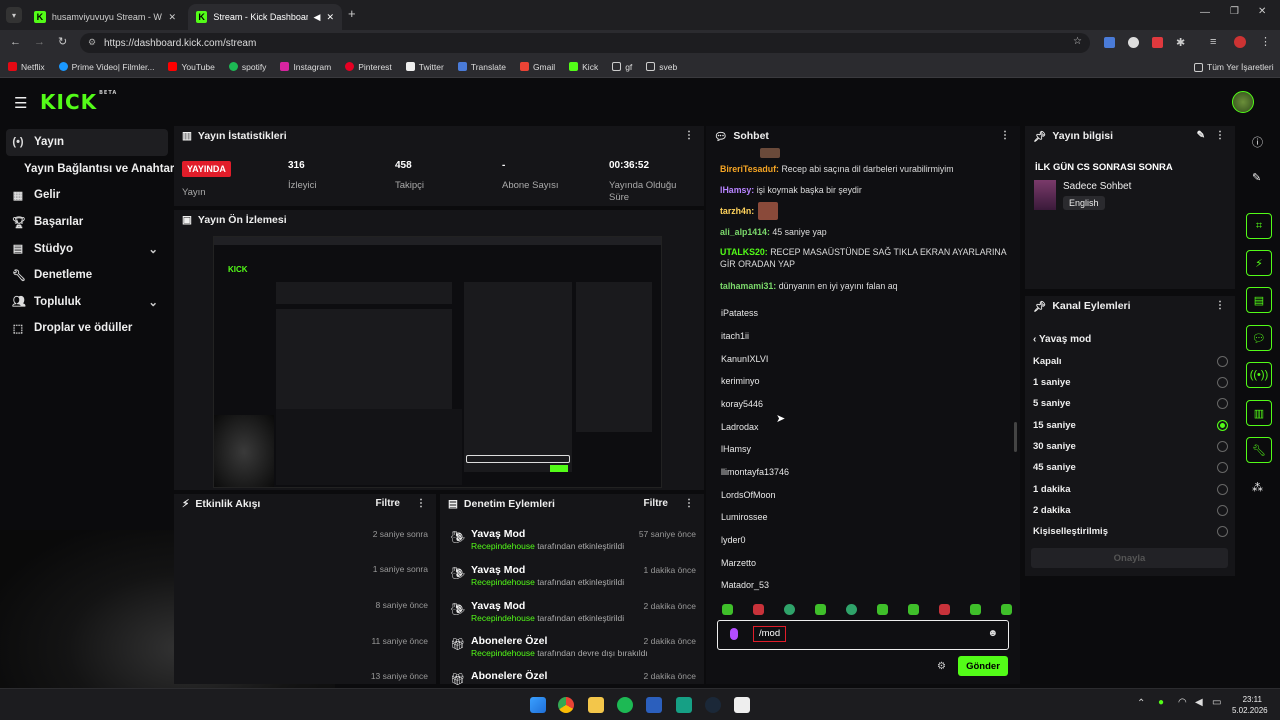  What do you see at coordinates (305, 67) in the screenshot?
I see `bookmark-instagram: Instagram` at bounding box center [305, 67].